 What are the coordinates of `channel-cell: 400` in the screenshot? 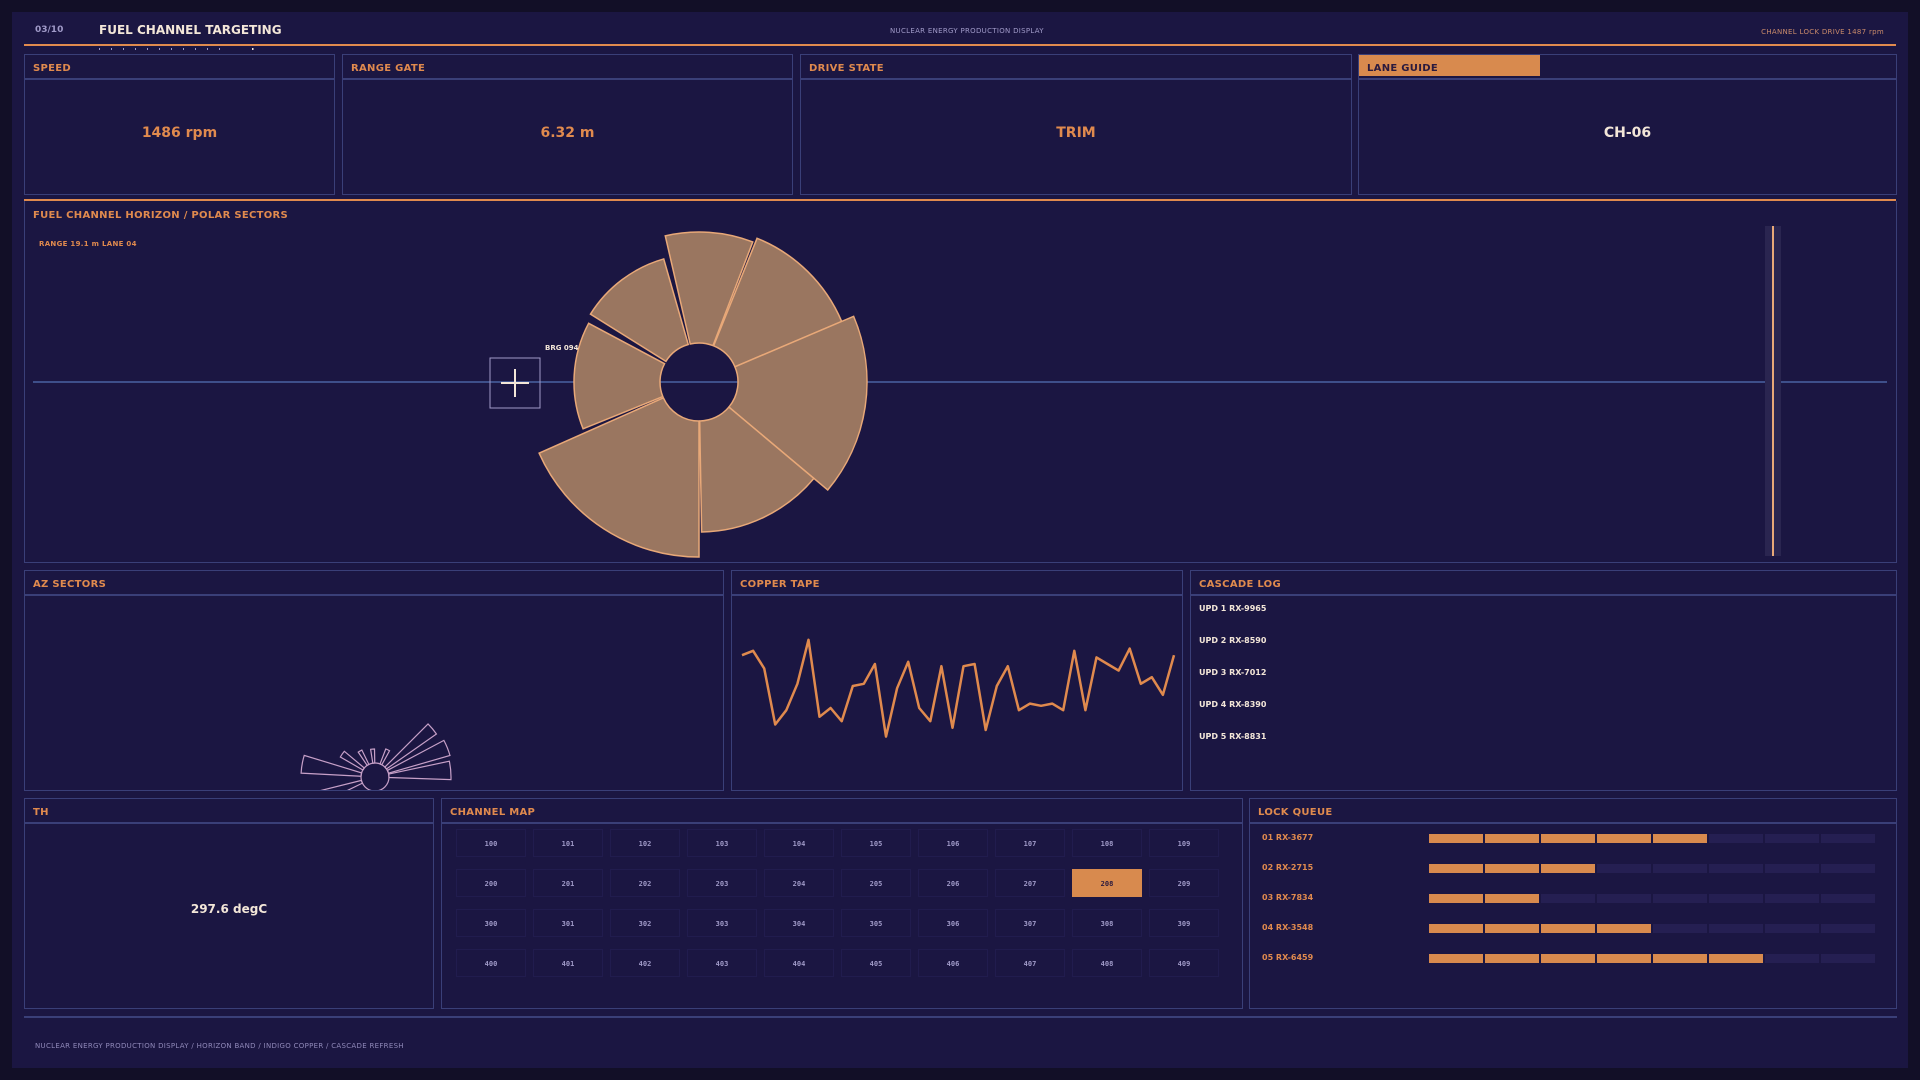 It's located at (491, 963).